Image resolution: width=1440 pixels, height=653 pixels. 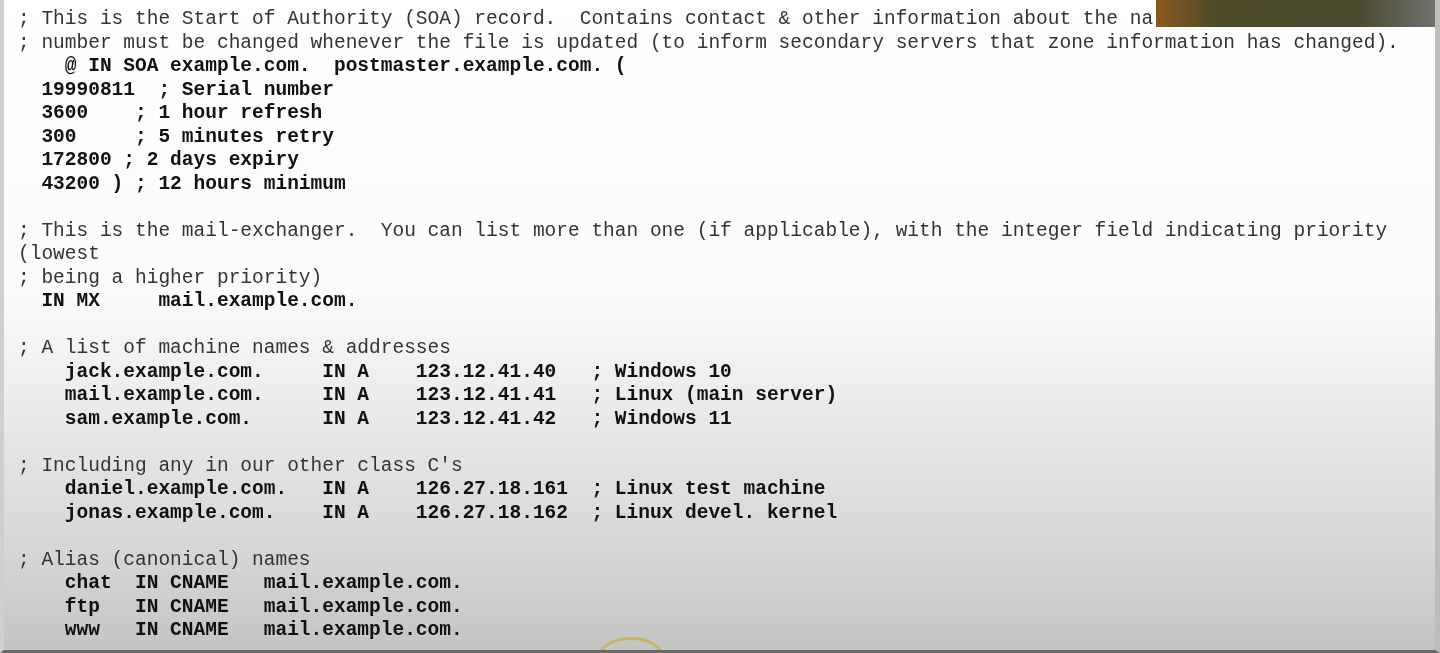 What do you see at coordinates (234, 349) in the screenshot?
I see `comment-line: ; A list of machine names & addresses` at bounding box center [234, 349].